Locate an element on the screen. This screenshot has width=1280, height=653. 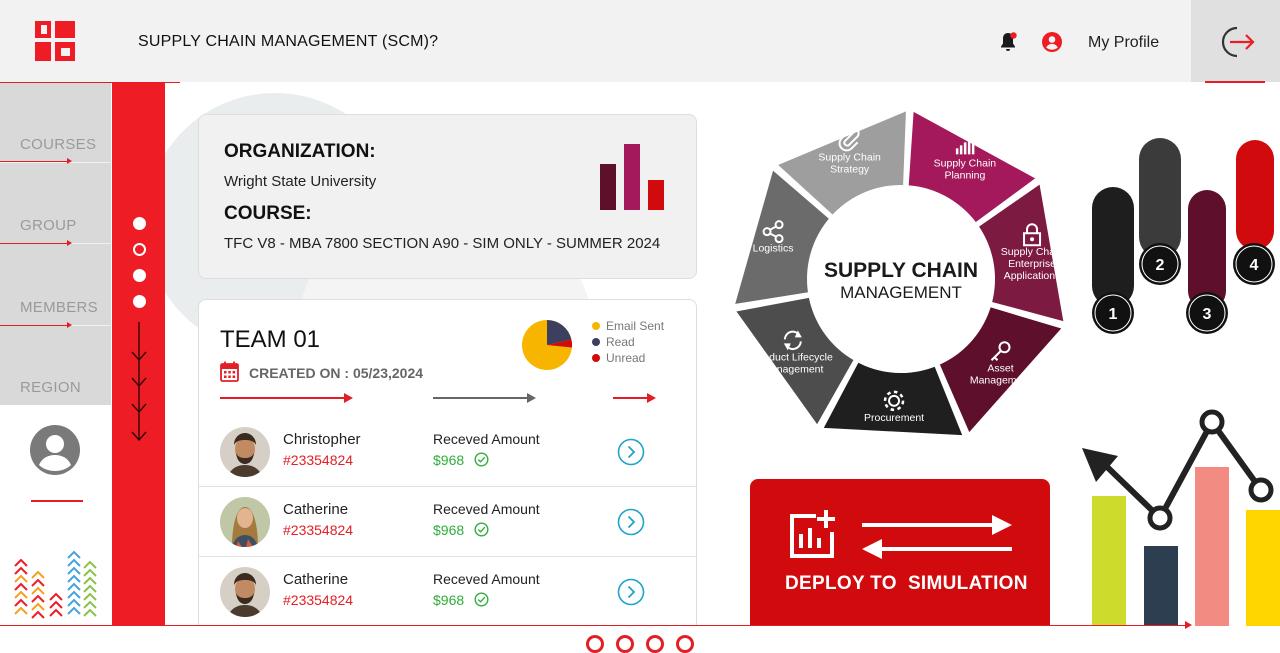
footer-divider is located at coordinates (596, 625).